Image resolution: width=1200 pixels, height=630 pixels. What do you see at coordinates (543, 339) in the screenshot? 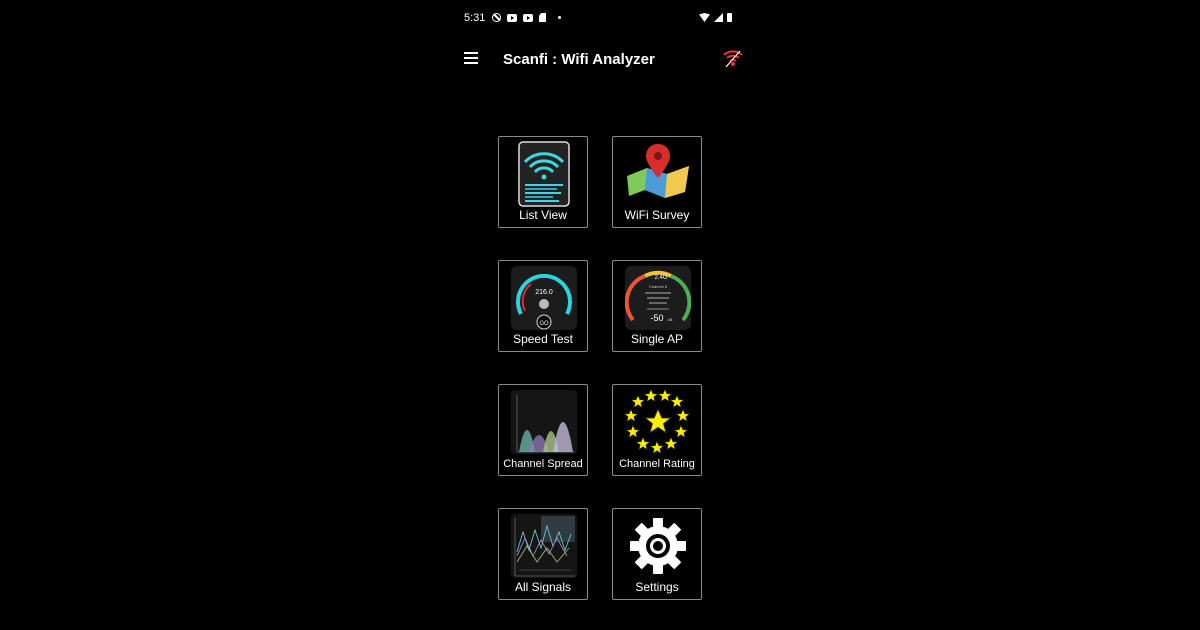
I see `tile-label: Speed Test` at bounding box center [543, 339].